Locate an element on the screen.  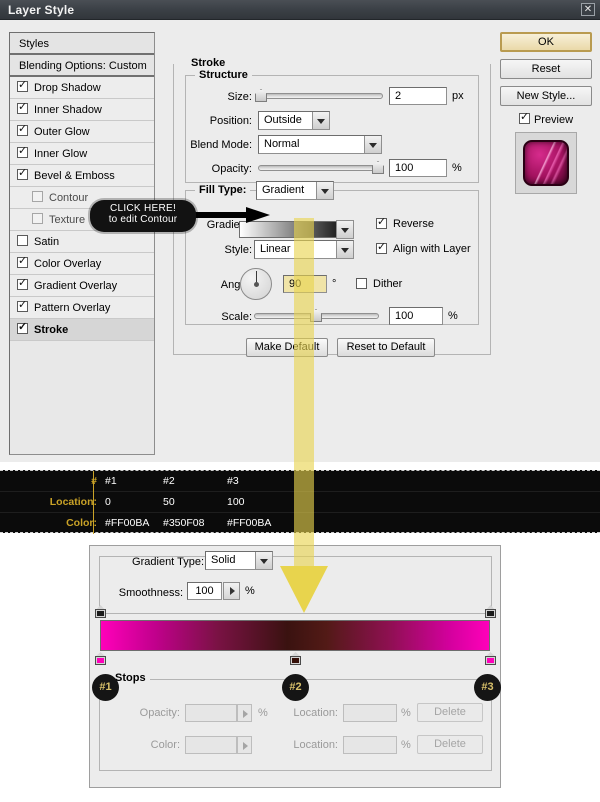
callout-line-1: CLICK HERE! is located at coordinates (143, 208).